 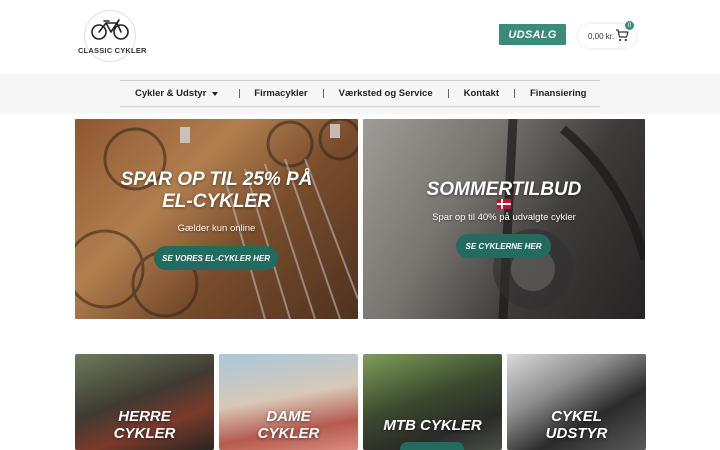 I want to click on cart-button: 0,00 kr. 0, so click(x=607, y=34).